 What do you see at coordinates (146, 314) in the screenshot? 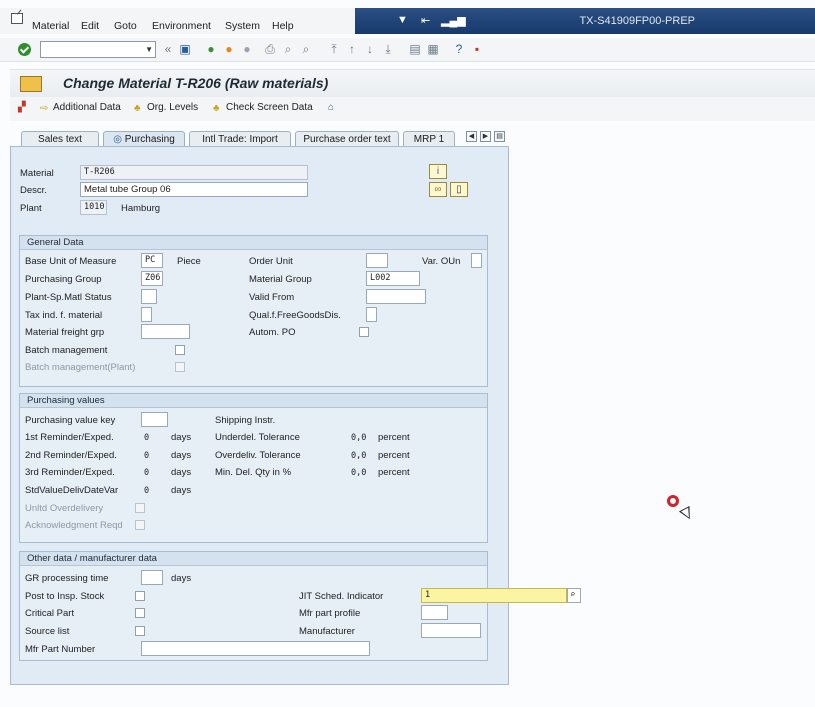
I see `tax-indicator-field` at bounding box center [146, 314].